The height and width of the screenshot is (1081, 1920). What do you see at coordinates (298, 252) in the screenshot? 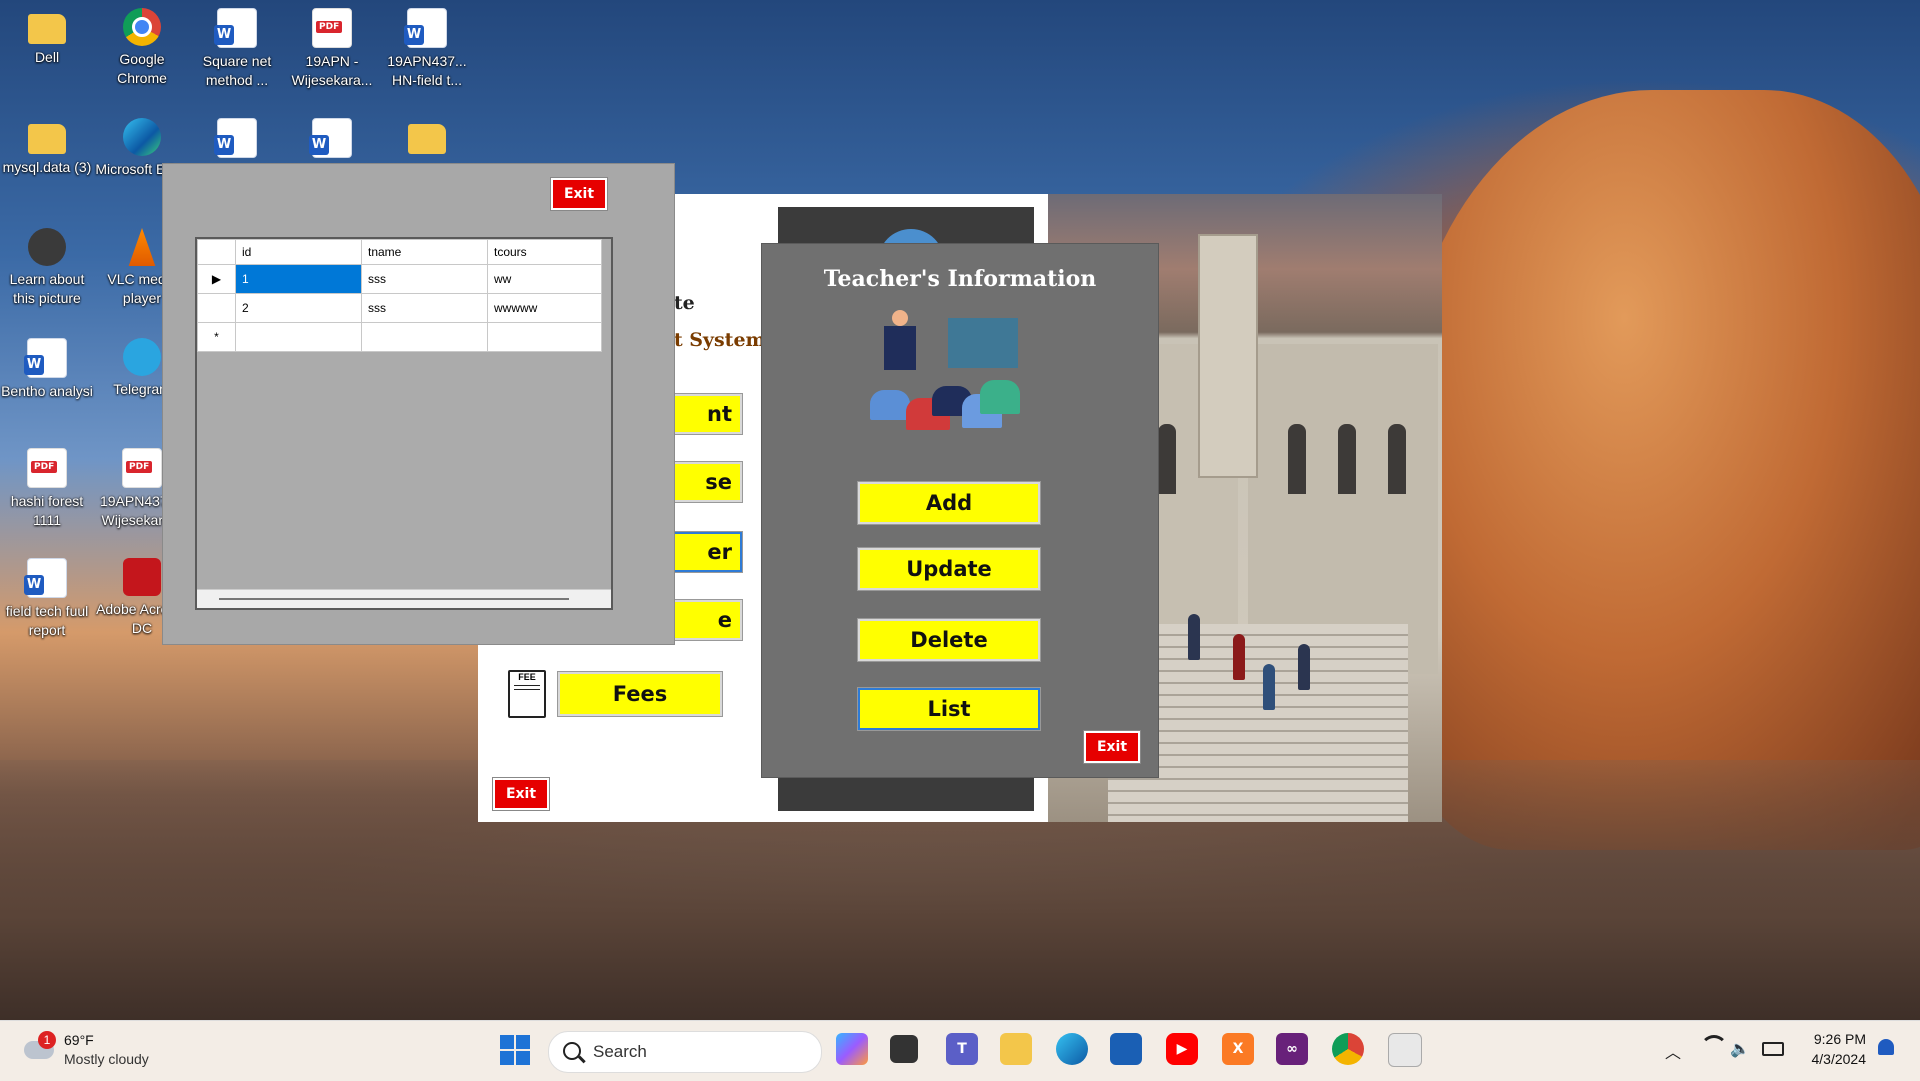
I see `column-header-id: id` at bounding box center [298, 252].